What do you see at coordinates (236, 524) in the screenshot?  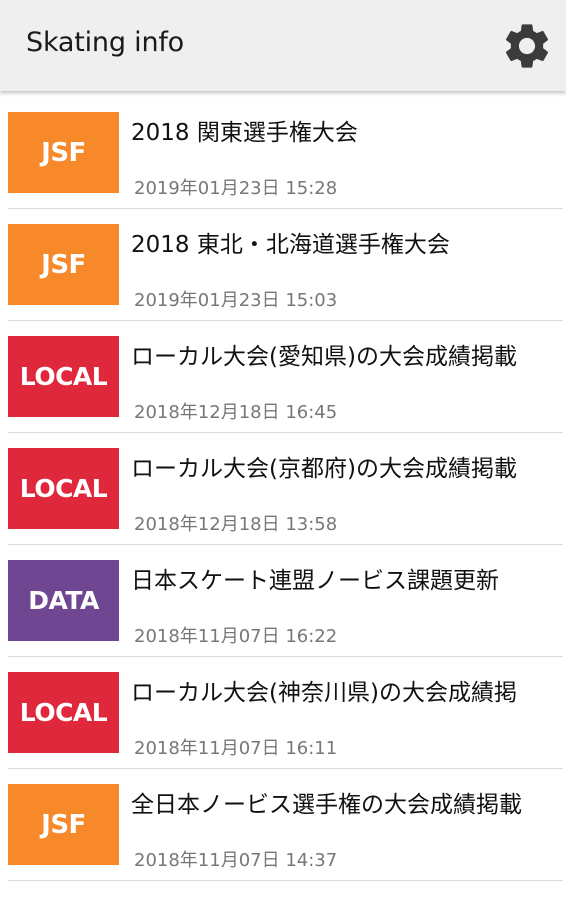 I see `item-date: 2018年12月18日 13:58` at bounding box center [236, 524].